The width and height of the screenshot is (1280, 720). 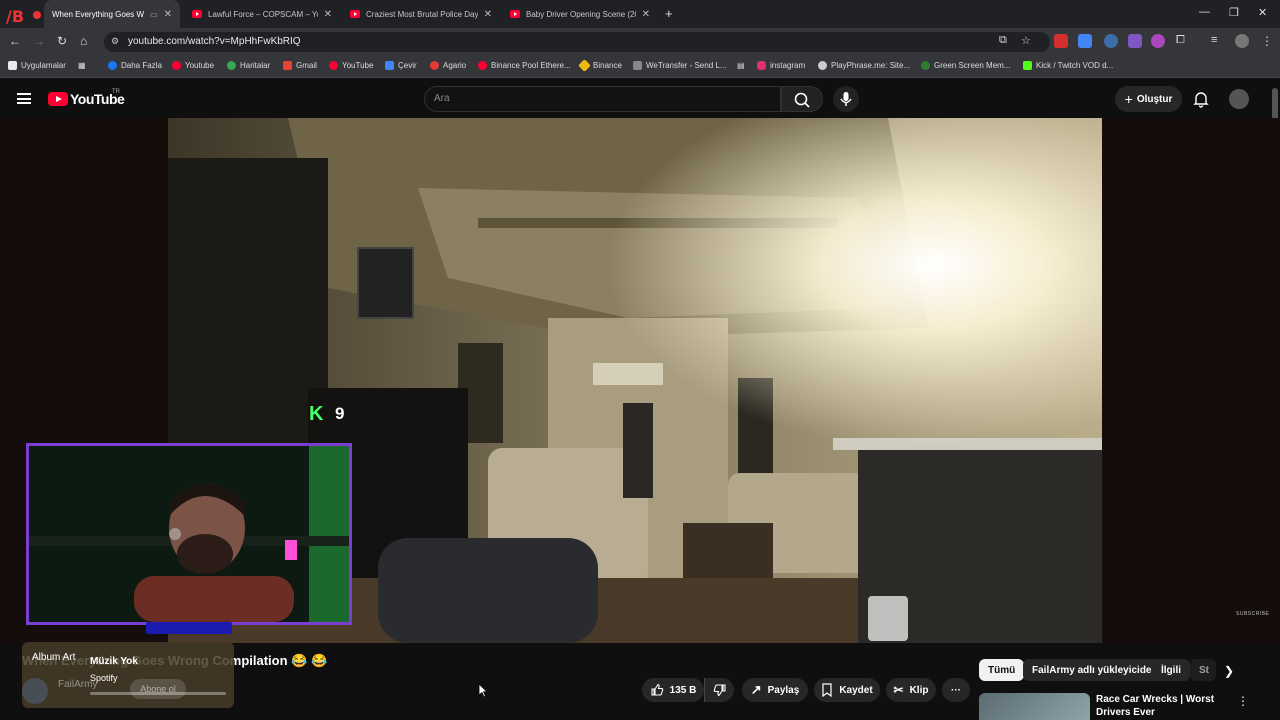 I want to click on webcam-image, so click(x=189, y=534).